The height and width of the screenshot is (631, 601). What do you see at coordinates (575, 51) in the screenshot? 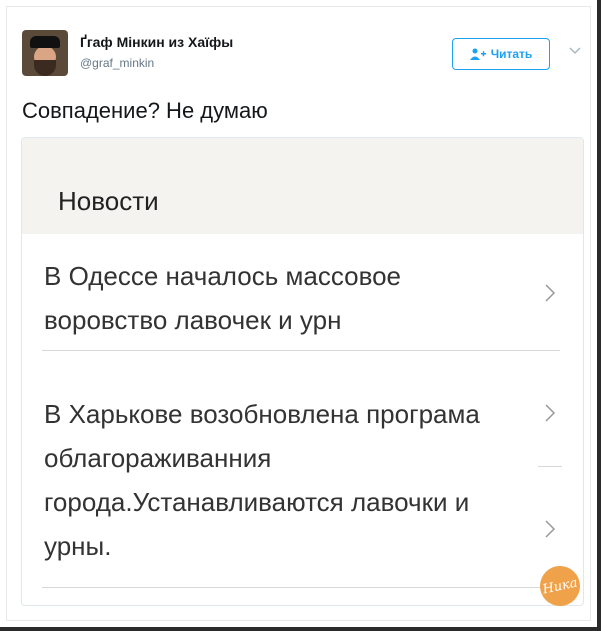
I see `chevron-down-icon` at bounding box center [575, 51].